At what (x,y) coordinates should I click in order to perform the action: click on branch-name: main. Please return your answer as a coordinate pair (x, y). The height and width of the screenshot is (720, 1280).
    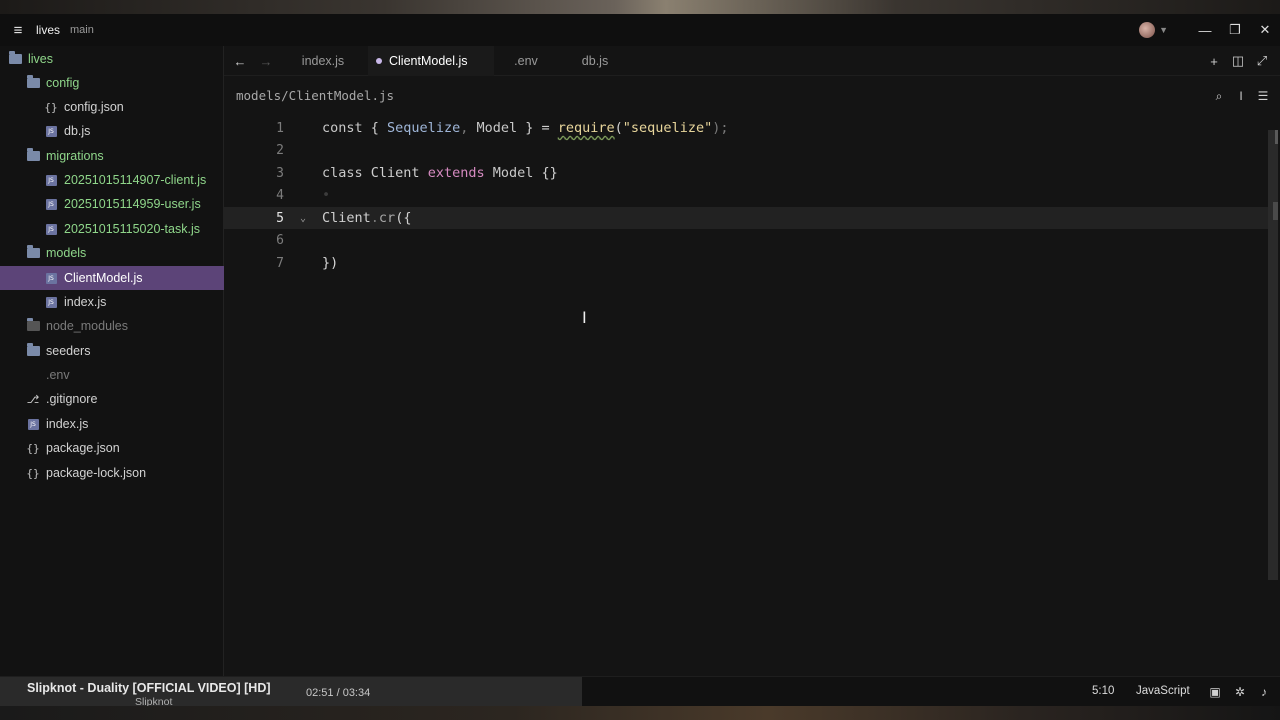
    Looking at the image, I should click on (82, 30).